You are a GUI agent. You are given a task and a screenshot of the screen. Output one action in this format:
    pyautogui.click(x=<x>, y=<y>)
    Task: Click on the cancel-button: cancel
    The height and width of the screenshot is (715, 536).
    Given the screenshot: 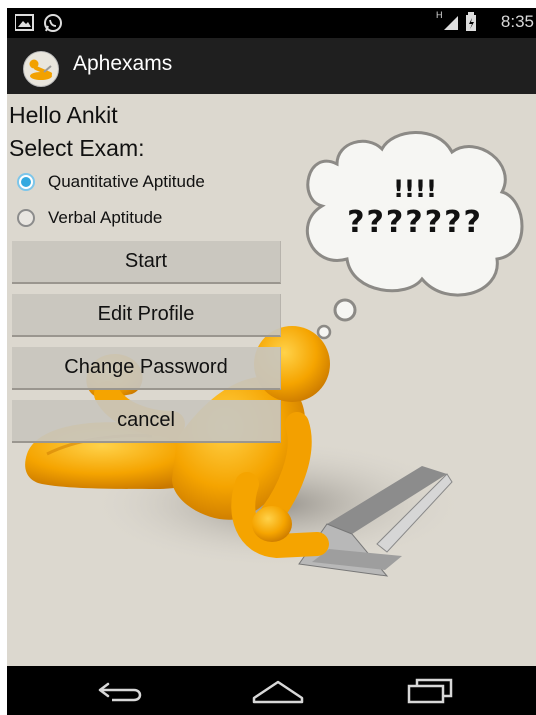 What is the action you would take?
    pyautogui.click(x=146, y=421)
    